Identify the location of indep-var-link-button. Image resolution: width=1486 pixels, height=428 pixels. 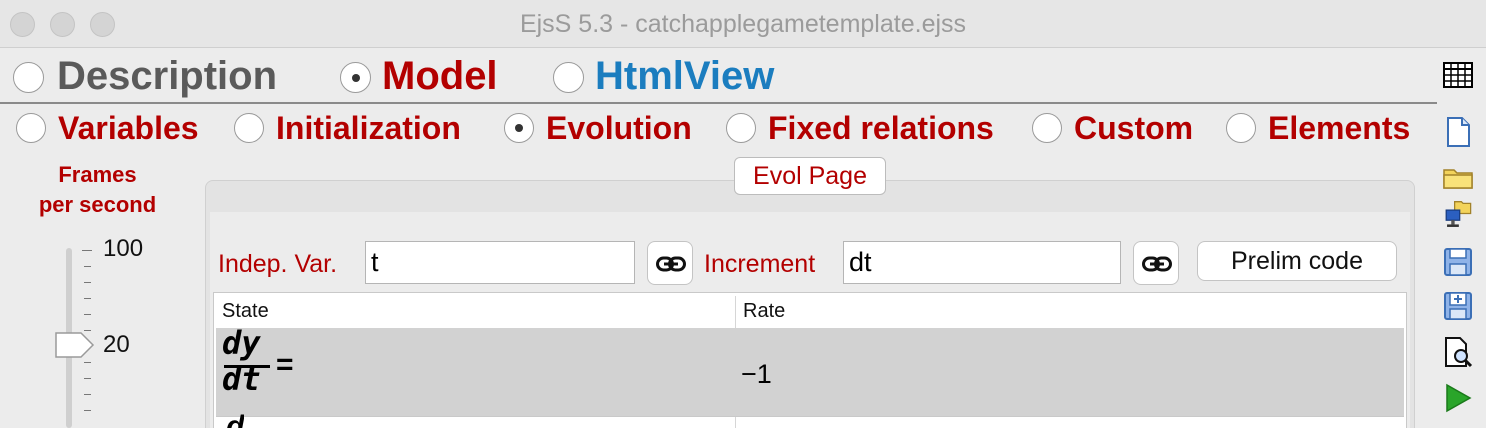
(670, 263).